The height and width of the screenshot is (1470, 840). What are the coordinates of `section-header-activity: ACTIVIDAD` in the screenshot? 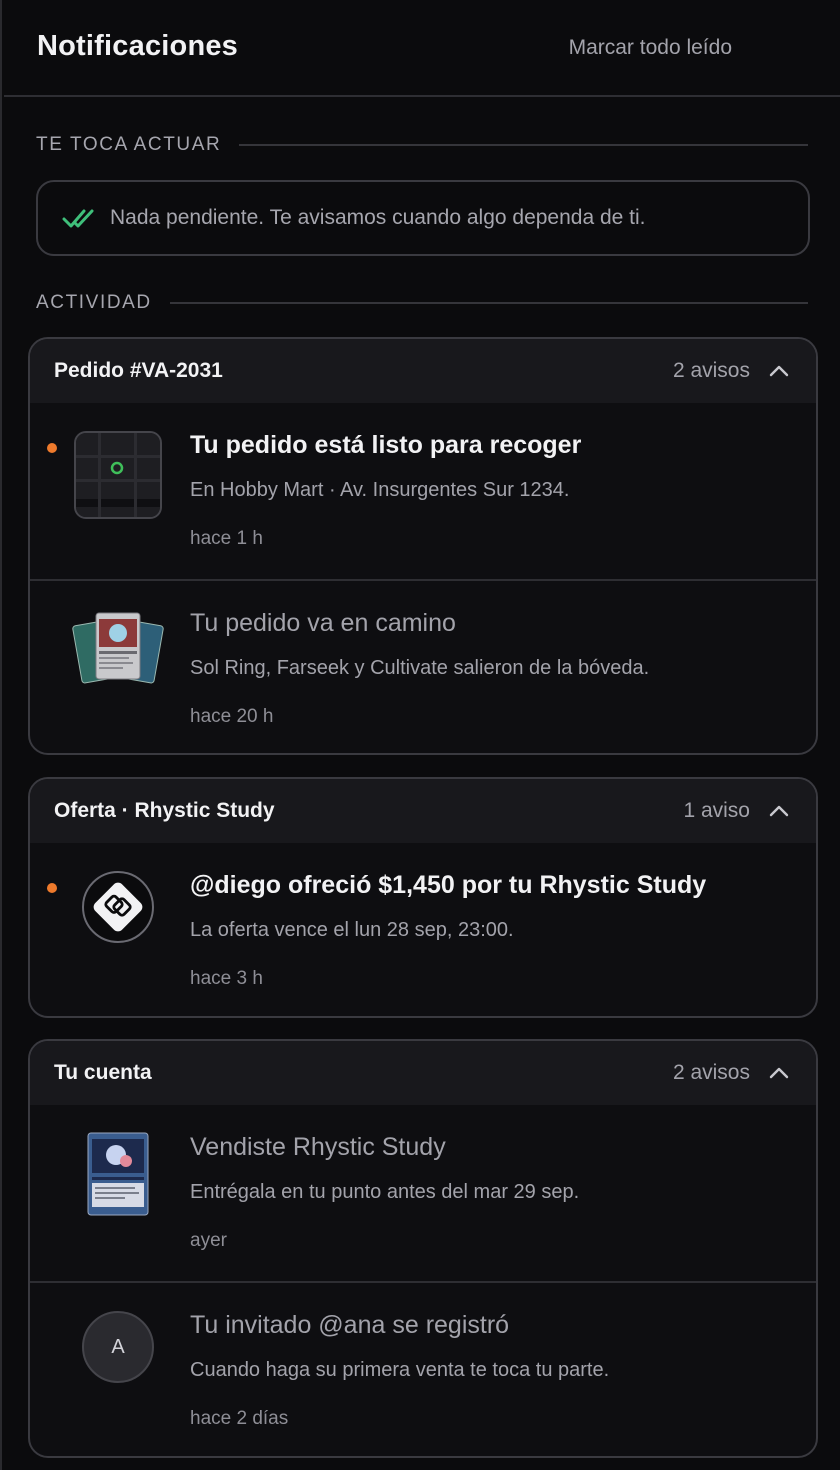 It's located at (422, 303).